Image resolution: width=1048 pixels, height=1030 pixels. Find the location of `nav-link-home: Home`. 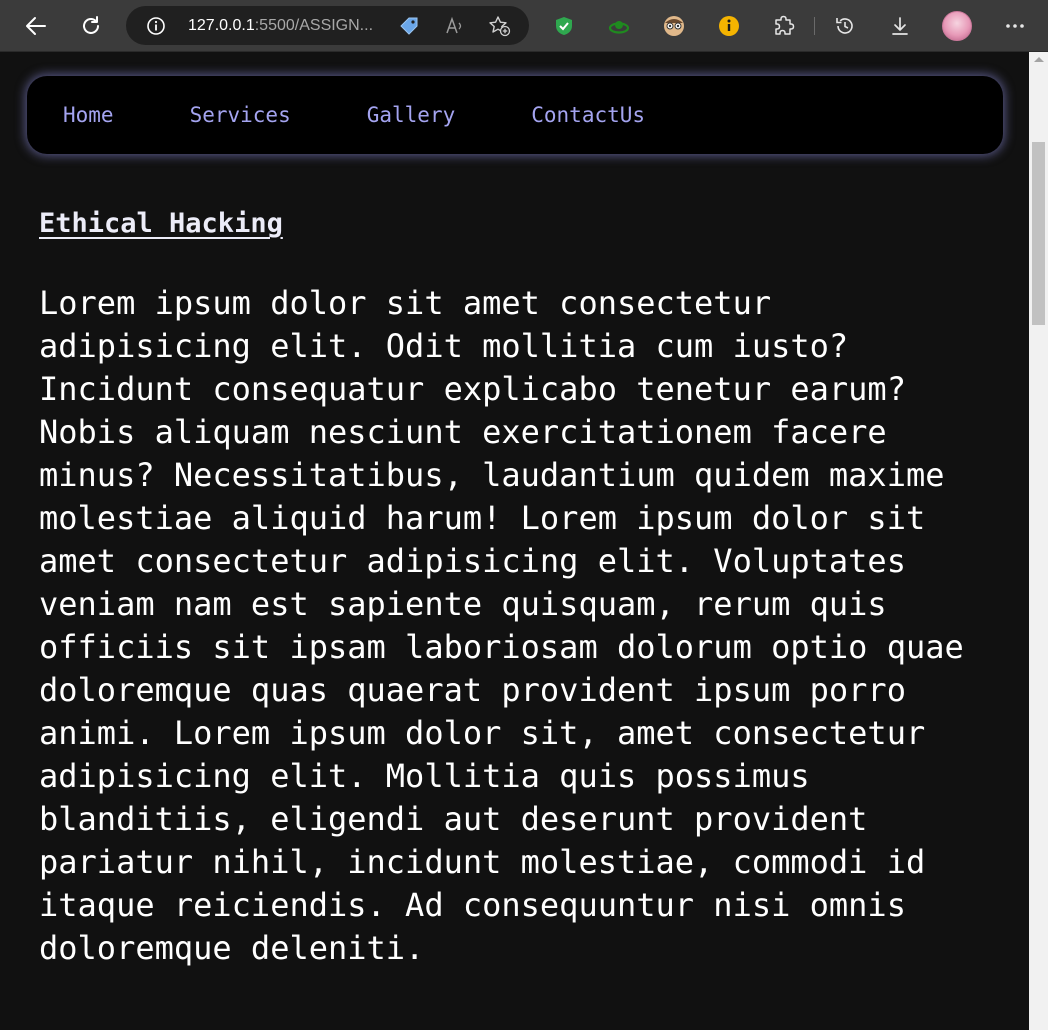

nav-link-home: Home is located at coordinates (88, 115).